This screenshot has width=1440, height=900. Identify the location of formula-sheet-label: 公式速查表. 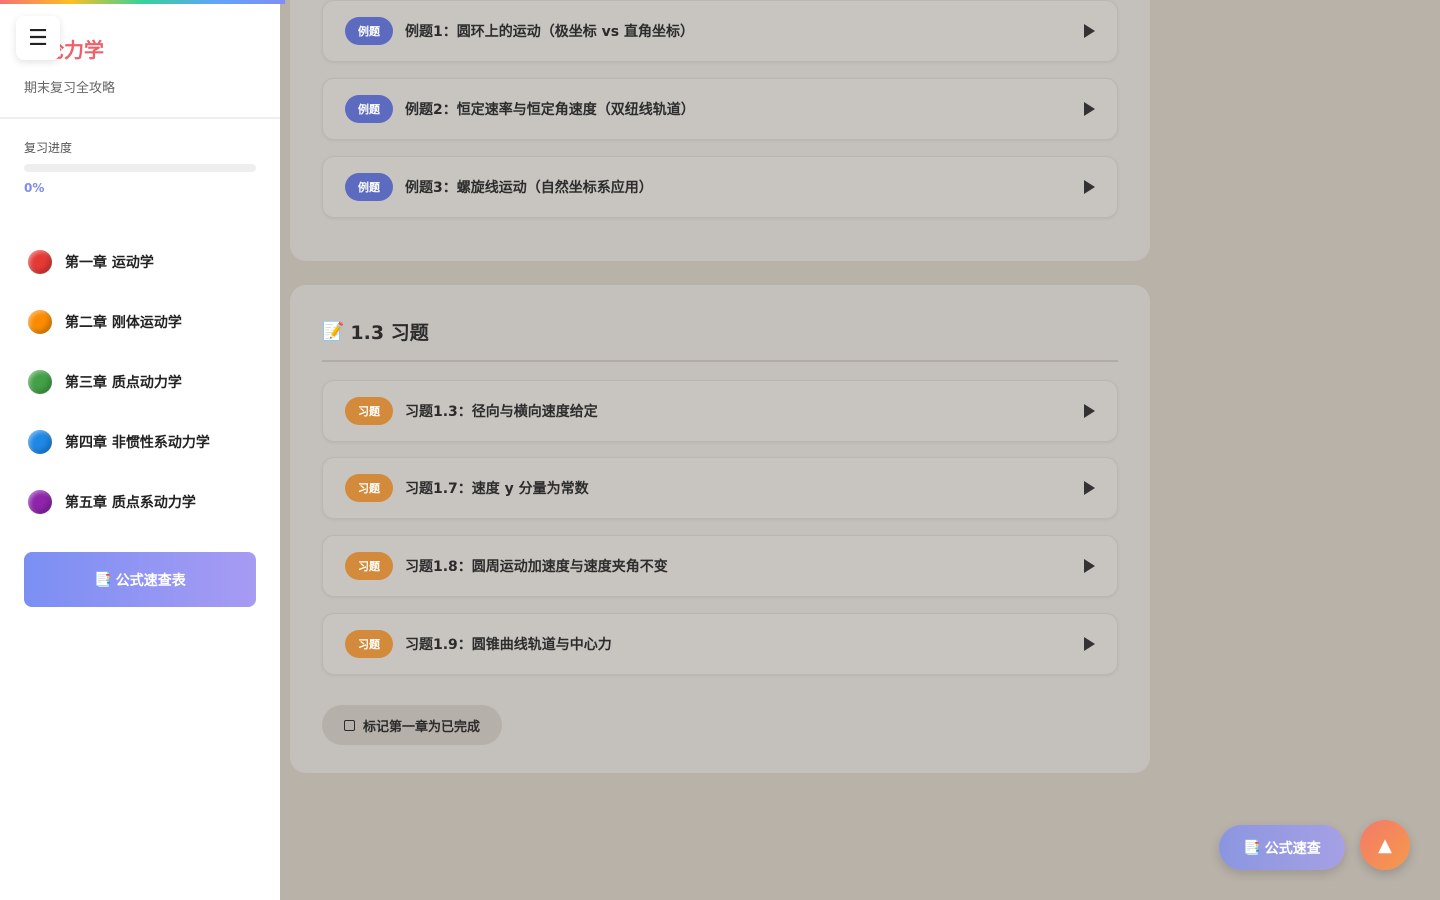
(150, 580).